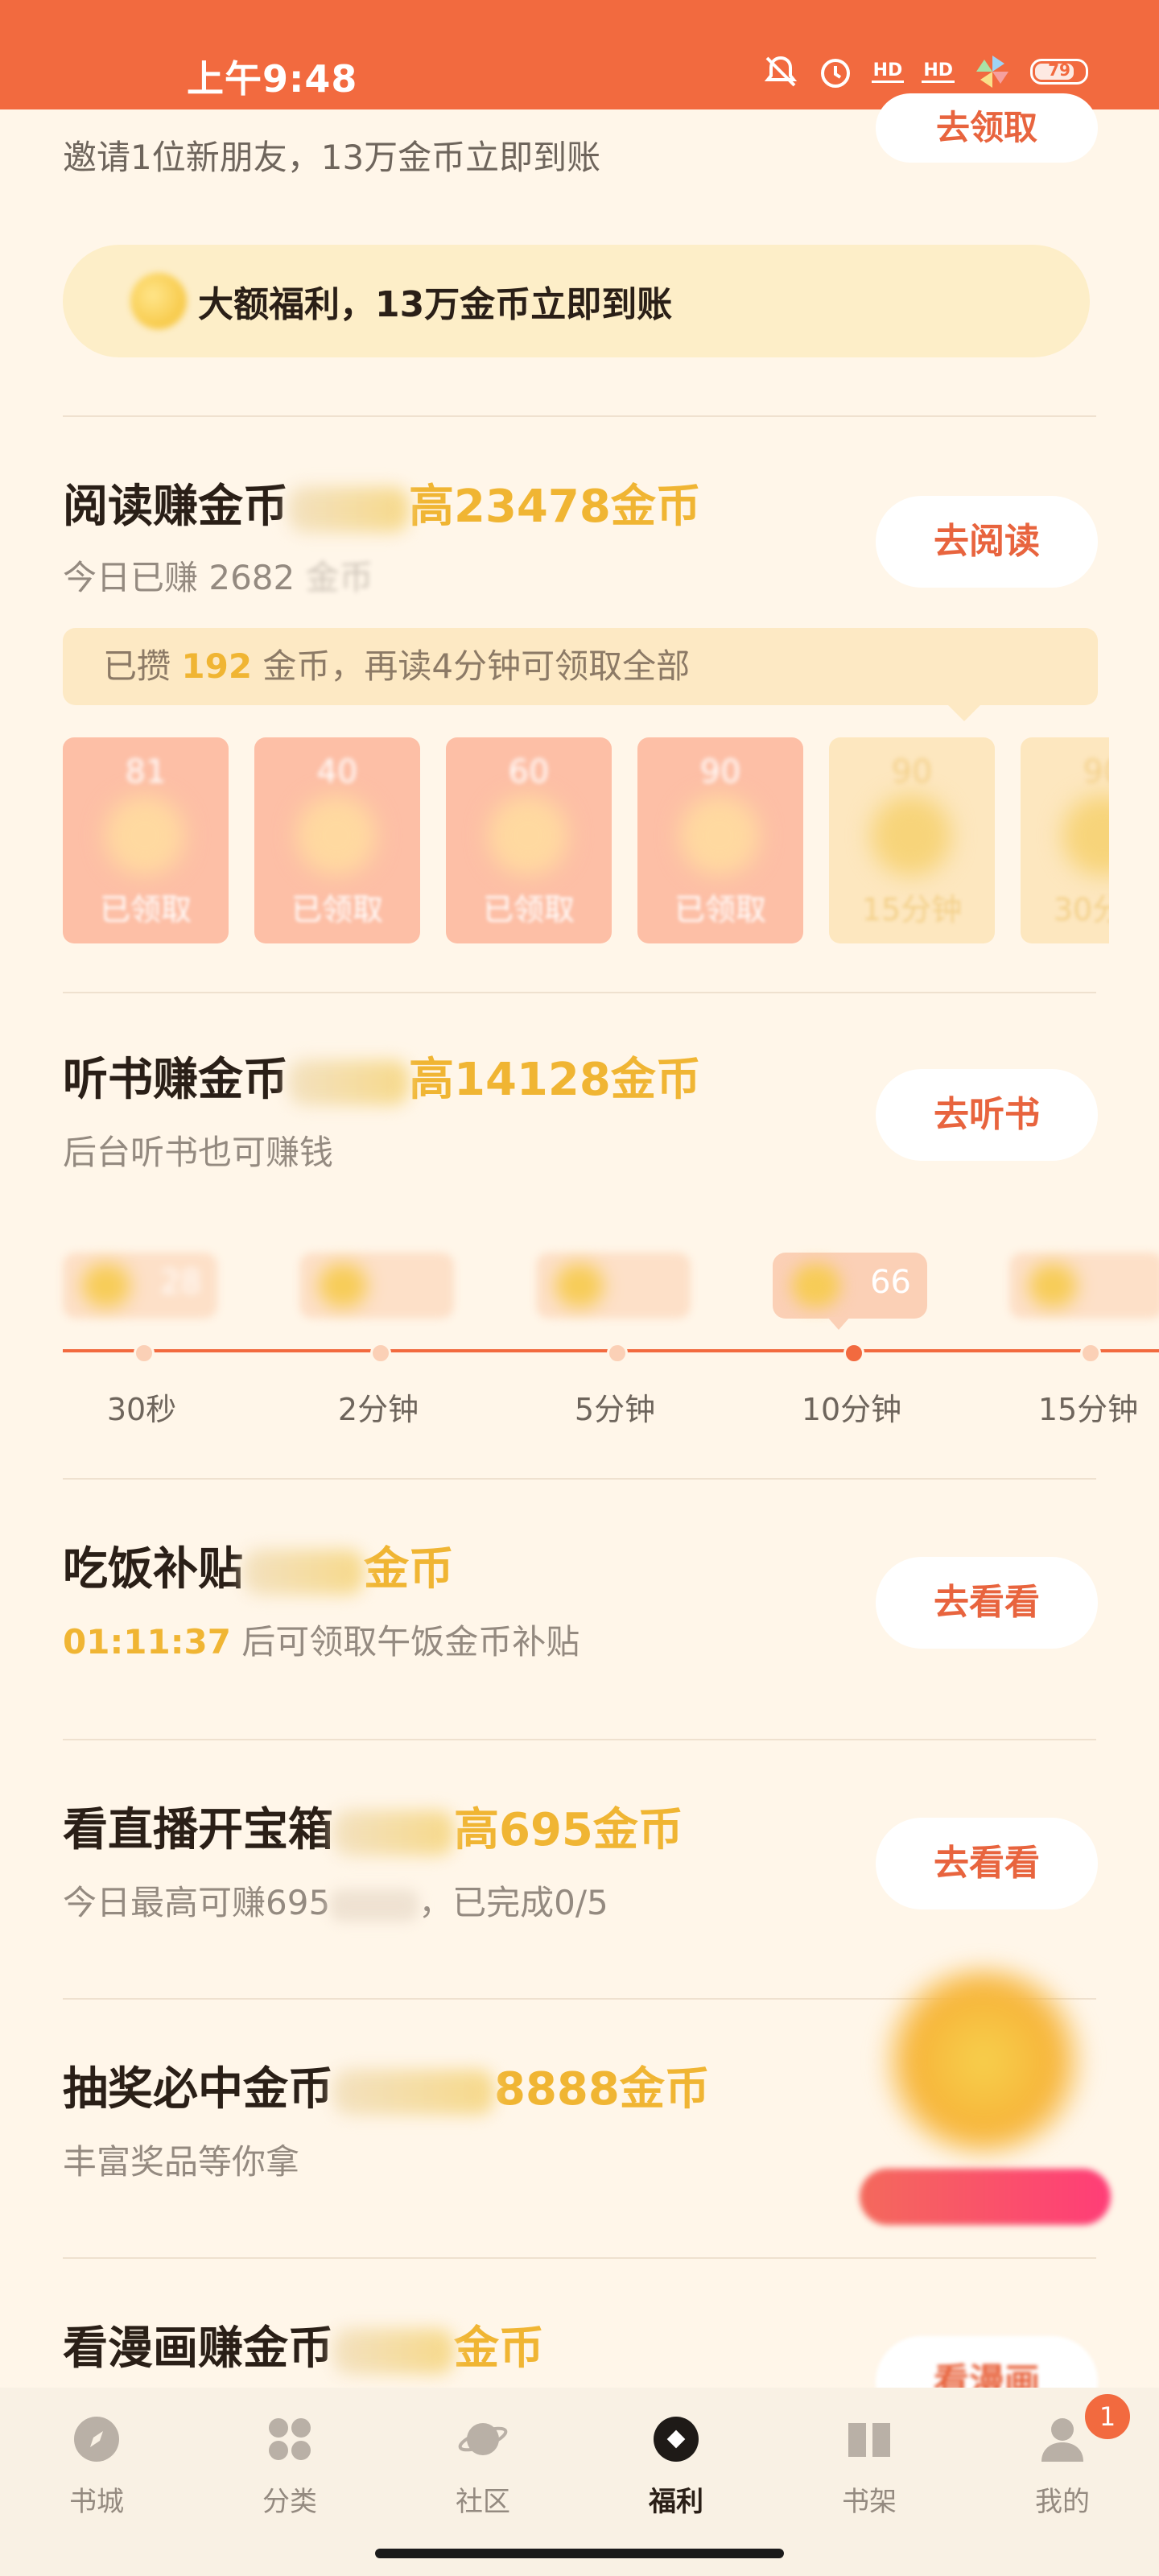 Image resolution: width=1159 pixels, height=2576 pixels. Describe the element at coordinates (987, 128) in the screenshot. I see `invite-claim-button: 去领取` at that location.